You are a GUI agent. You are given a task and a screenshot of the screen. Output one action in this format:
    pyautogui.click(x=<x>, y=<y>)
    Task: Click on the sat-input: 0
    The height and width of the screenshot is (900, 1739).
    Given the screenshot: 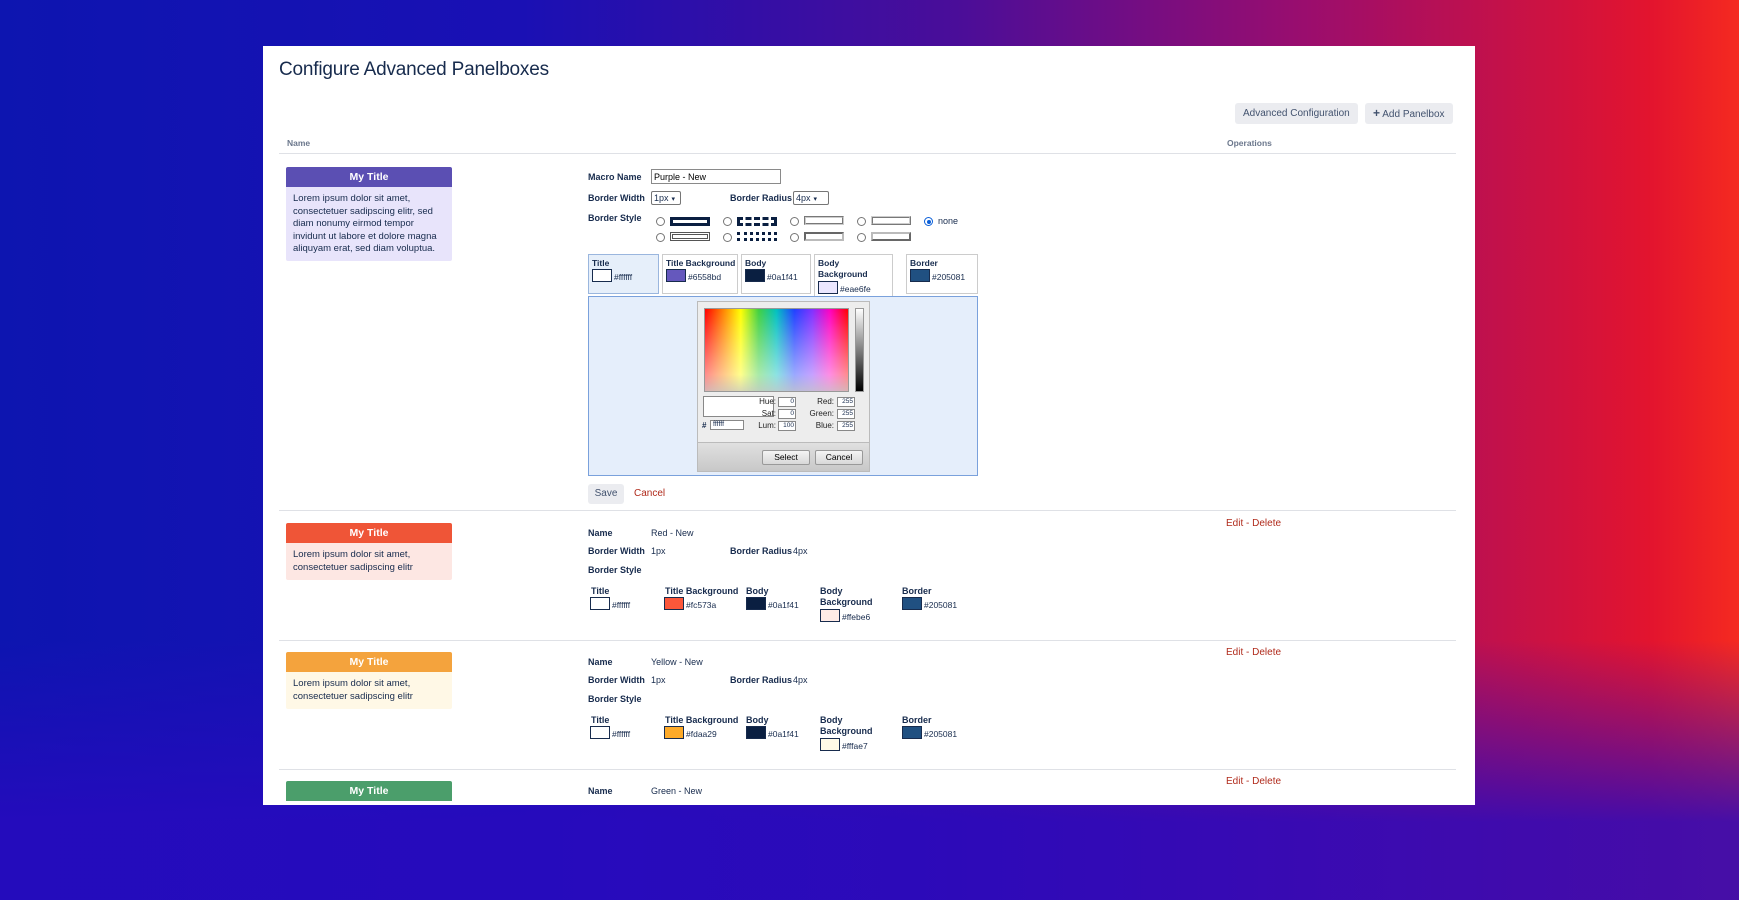 What is the action you would take?
    pyautogui.click(x=787, y=414)
    